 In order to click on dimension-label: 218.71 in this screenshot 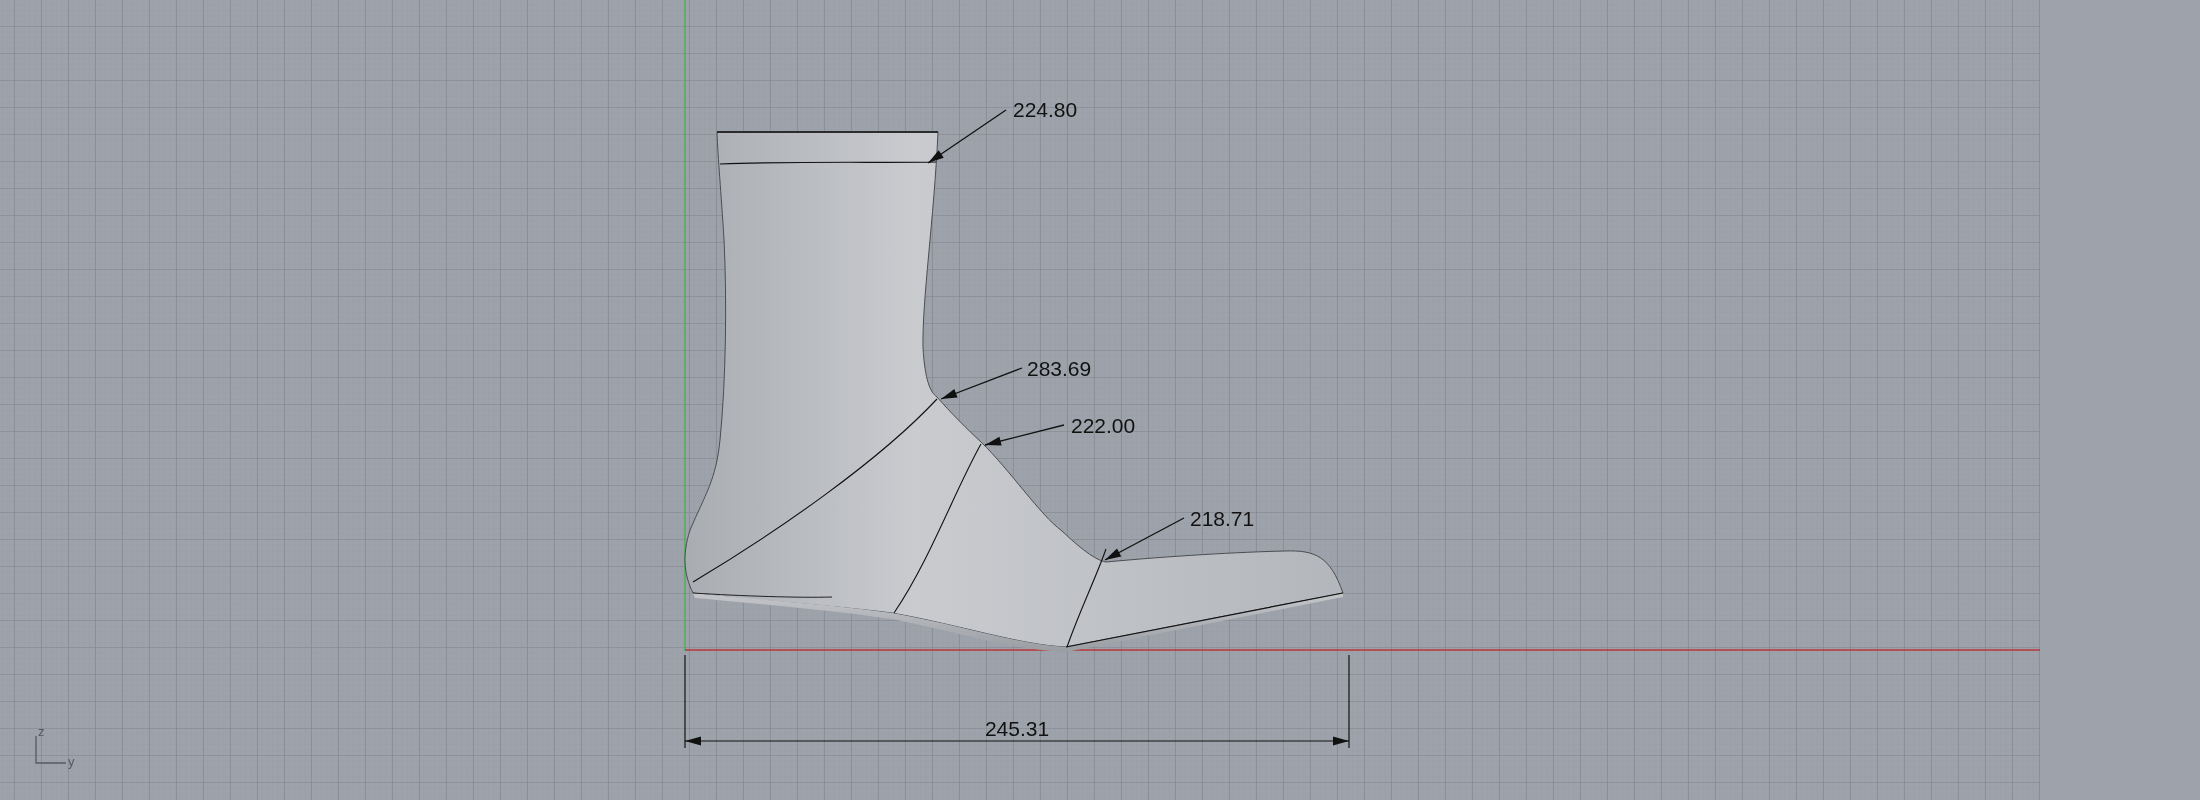, I will do `click(1222, 518)`.